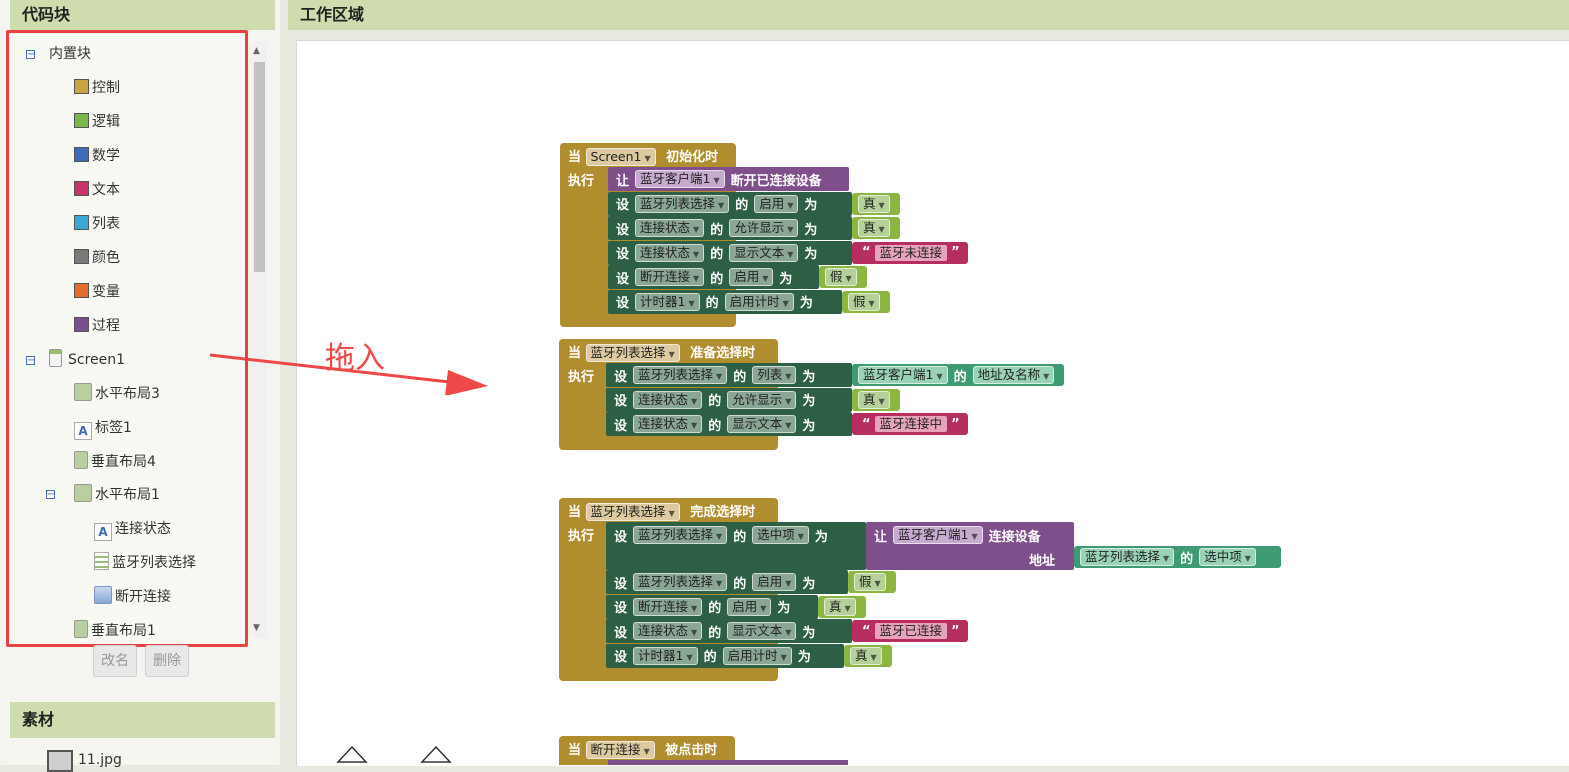  I want to click on text-value: 蓝牙未连接, so click(911, 252).